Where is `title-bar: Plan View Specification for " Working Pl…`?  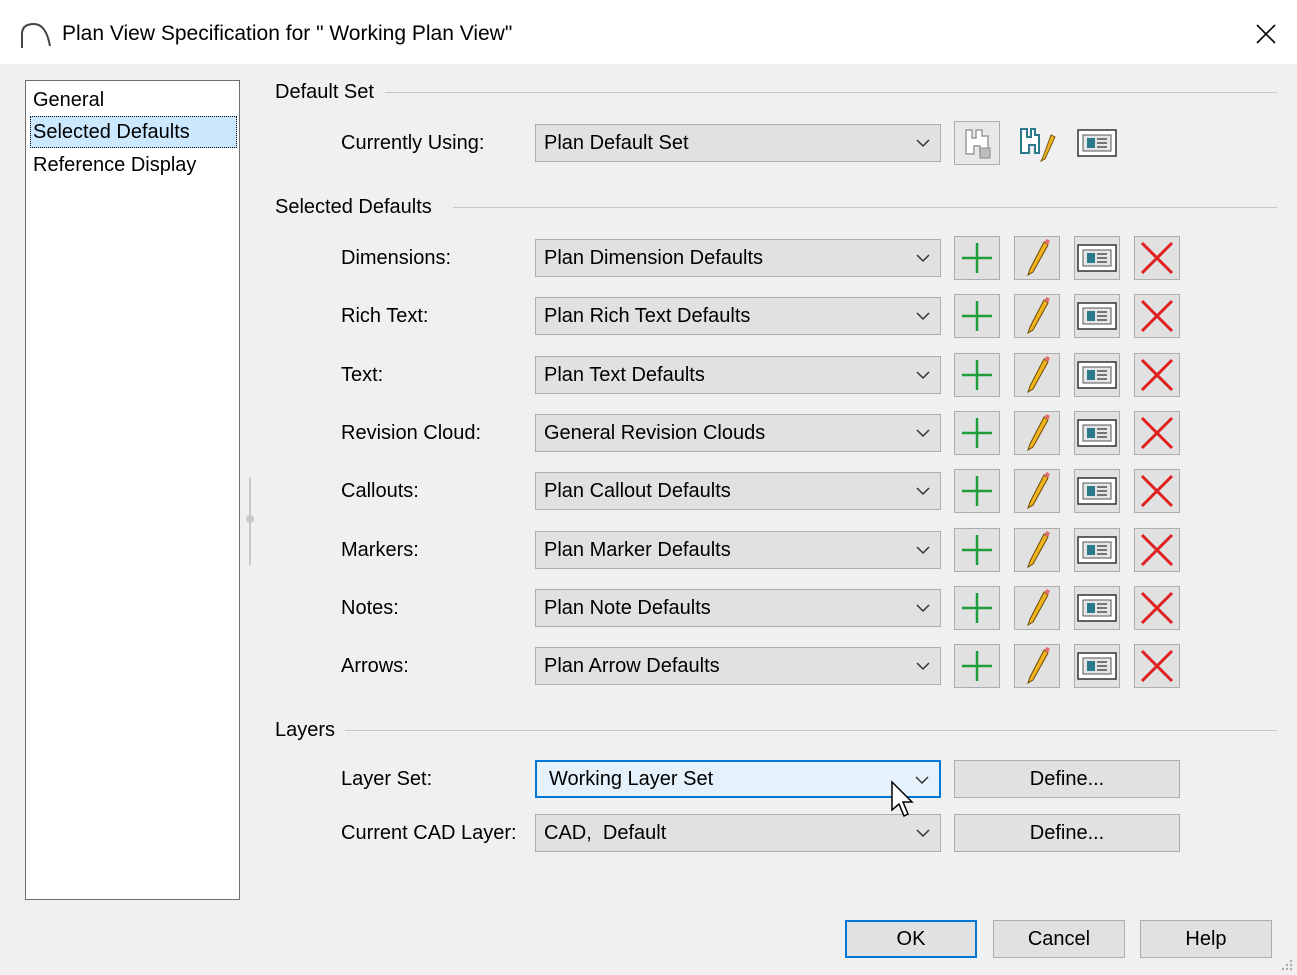
title-bar: Plan View Specification for " Working Pl… is located at coordinates (648, 32).